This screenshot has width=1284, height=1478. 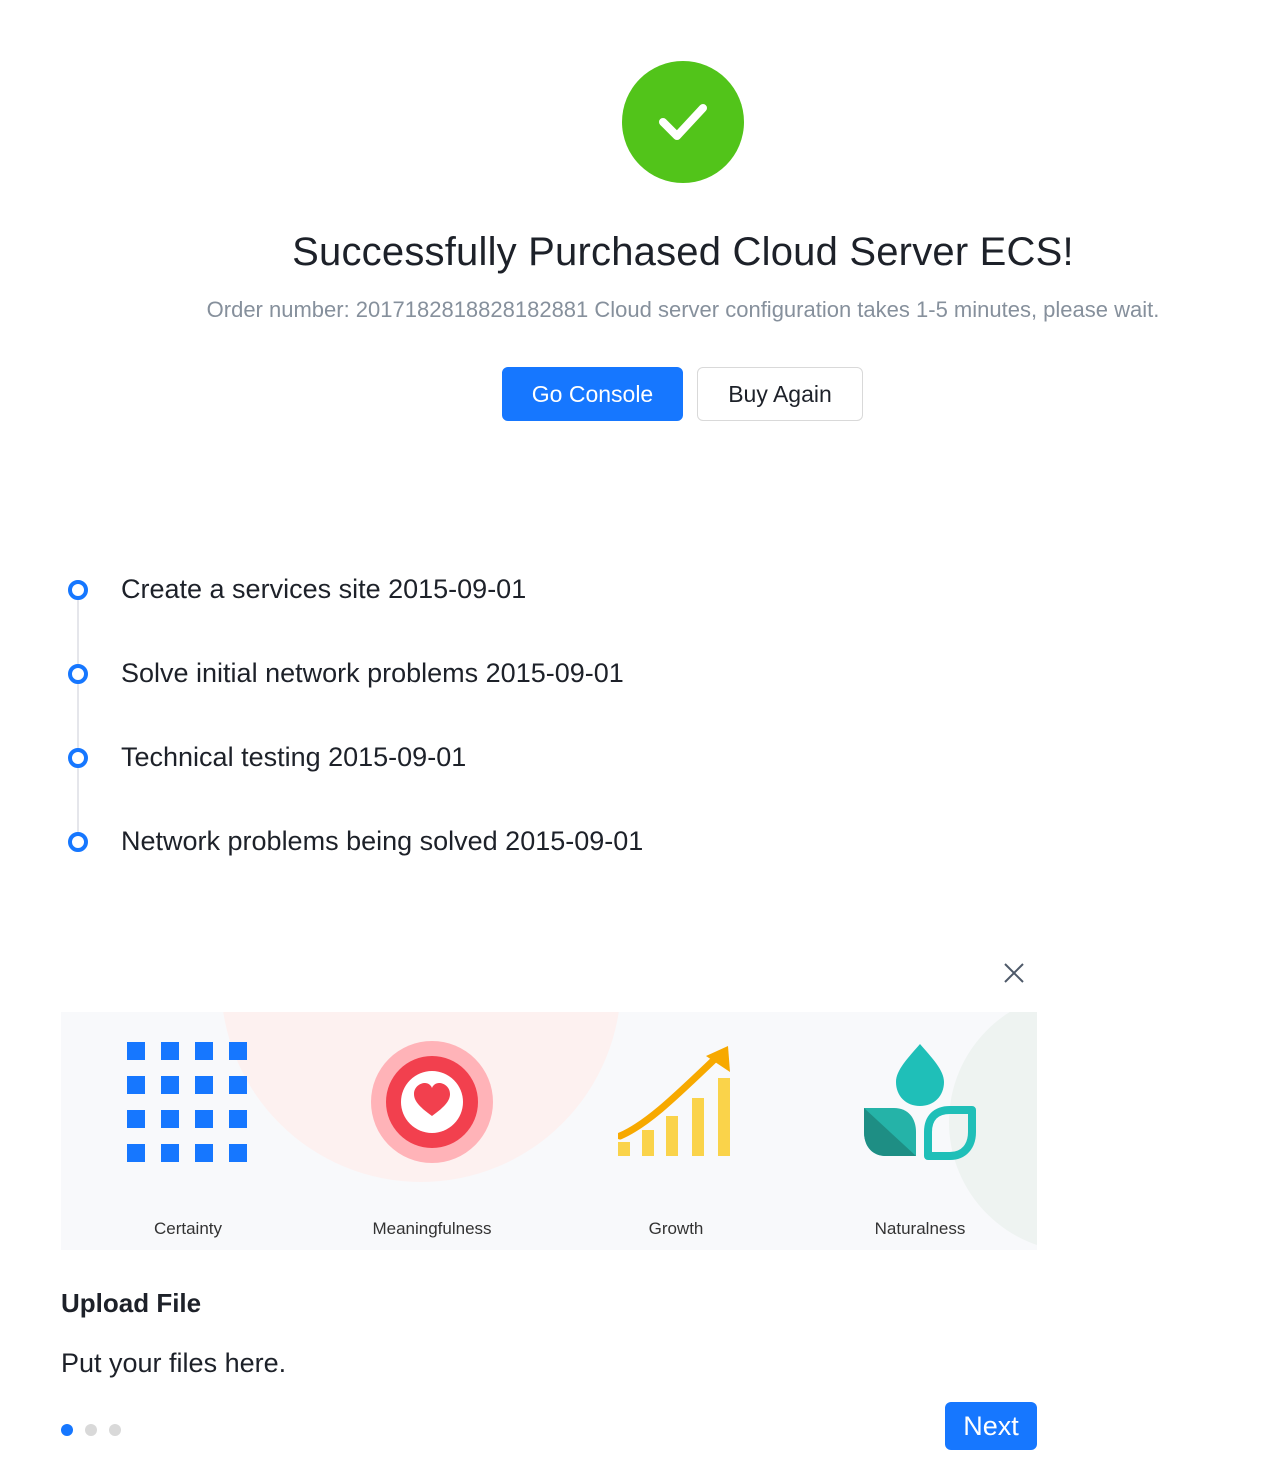 I want to click on timeline-item: Technical testing 2015-09-01, so click(x=460, y=758).